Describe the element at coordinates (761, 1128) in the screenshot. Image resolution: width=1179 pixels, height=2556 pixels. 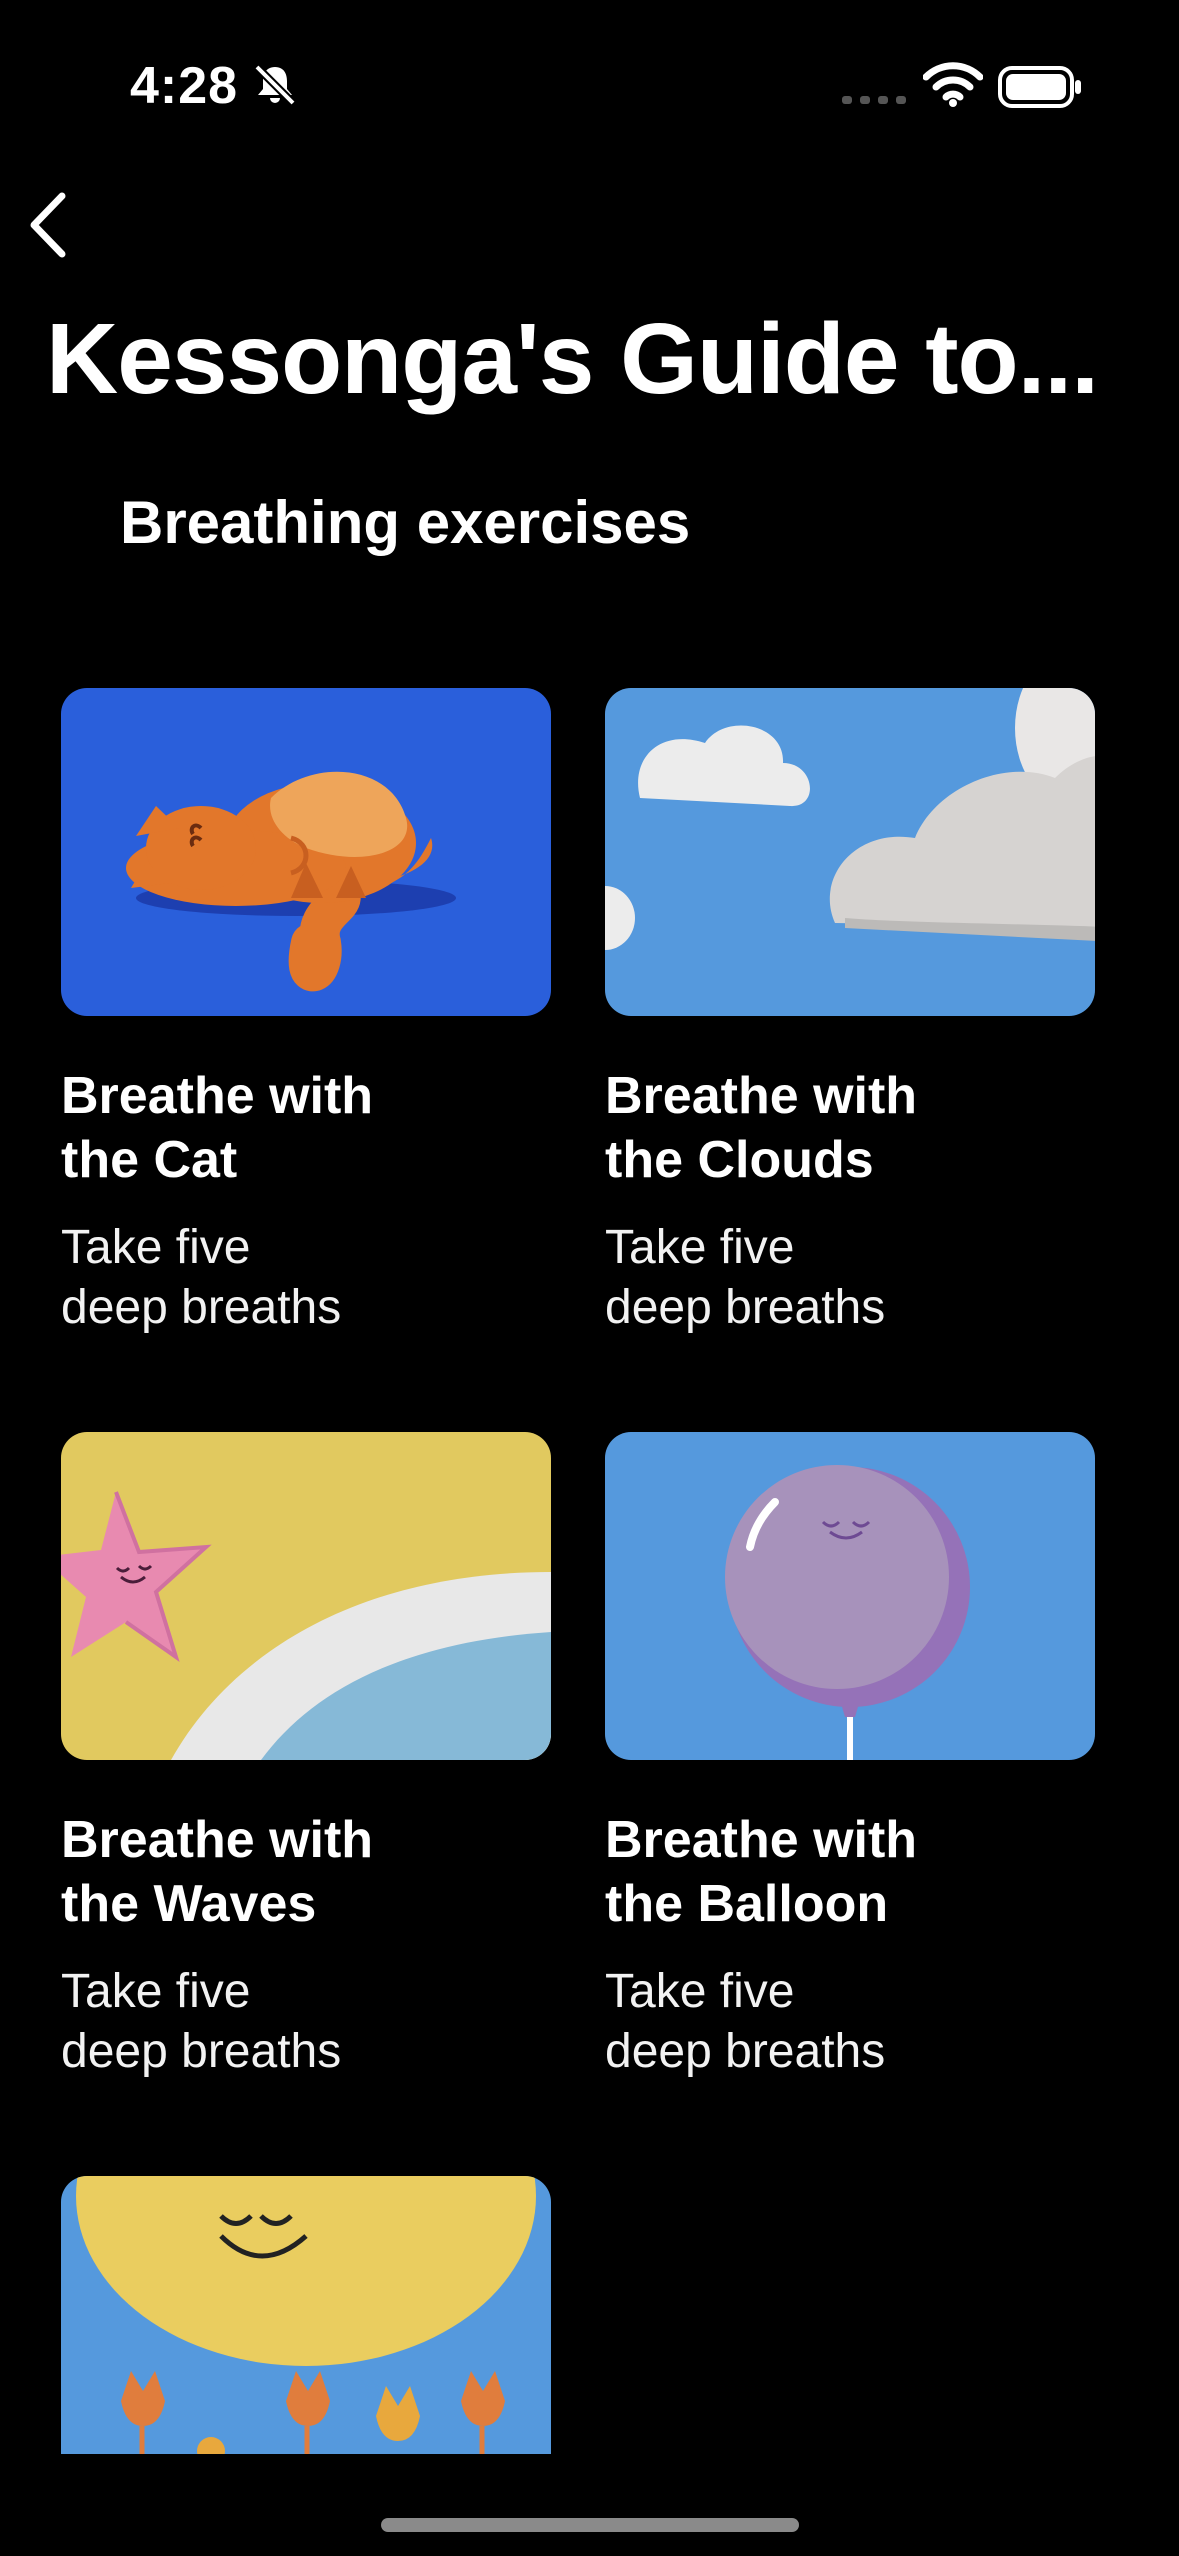
I see `card-title: Breathe with the Clouds` at that location.